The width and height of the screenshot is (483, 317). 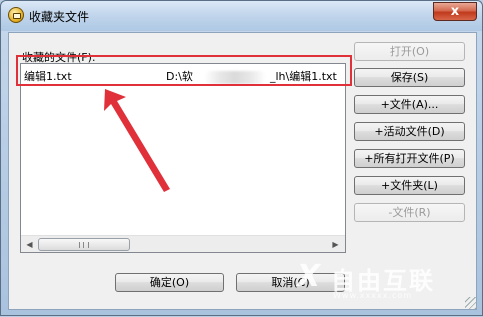 I want to click on resize-grip-icon, so click(x=471, y=303).